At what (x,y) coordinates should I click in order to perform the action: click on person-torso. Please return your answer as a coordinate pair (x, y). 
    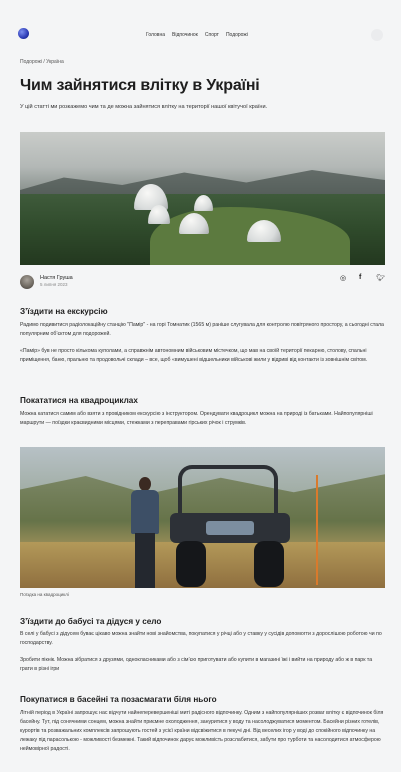
    Looking at the image, I should click on (145, 512).